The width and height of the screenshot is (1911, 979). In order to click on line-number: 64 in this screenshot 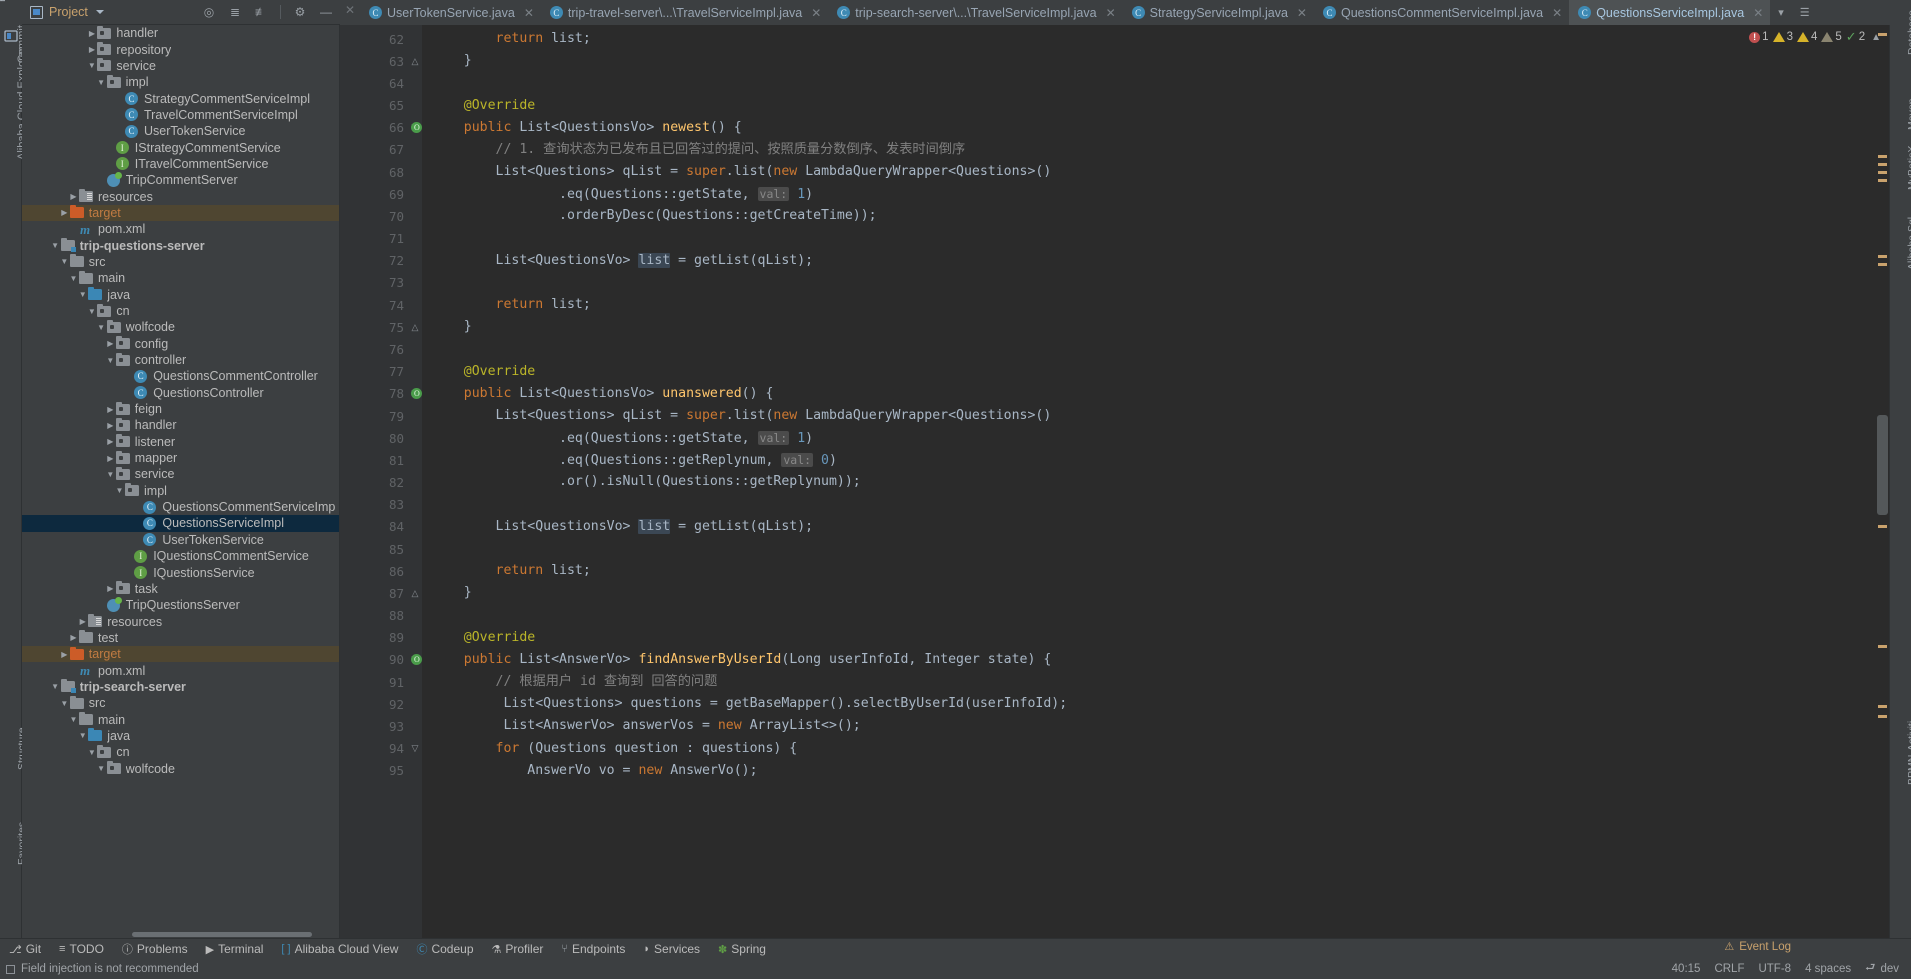, I will do `click(374, 83)`.